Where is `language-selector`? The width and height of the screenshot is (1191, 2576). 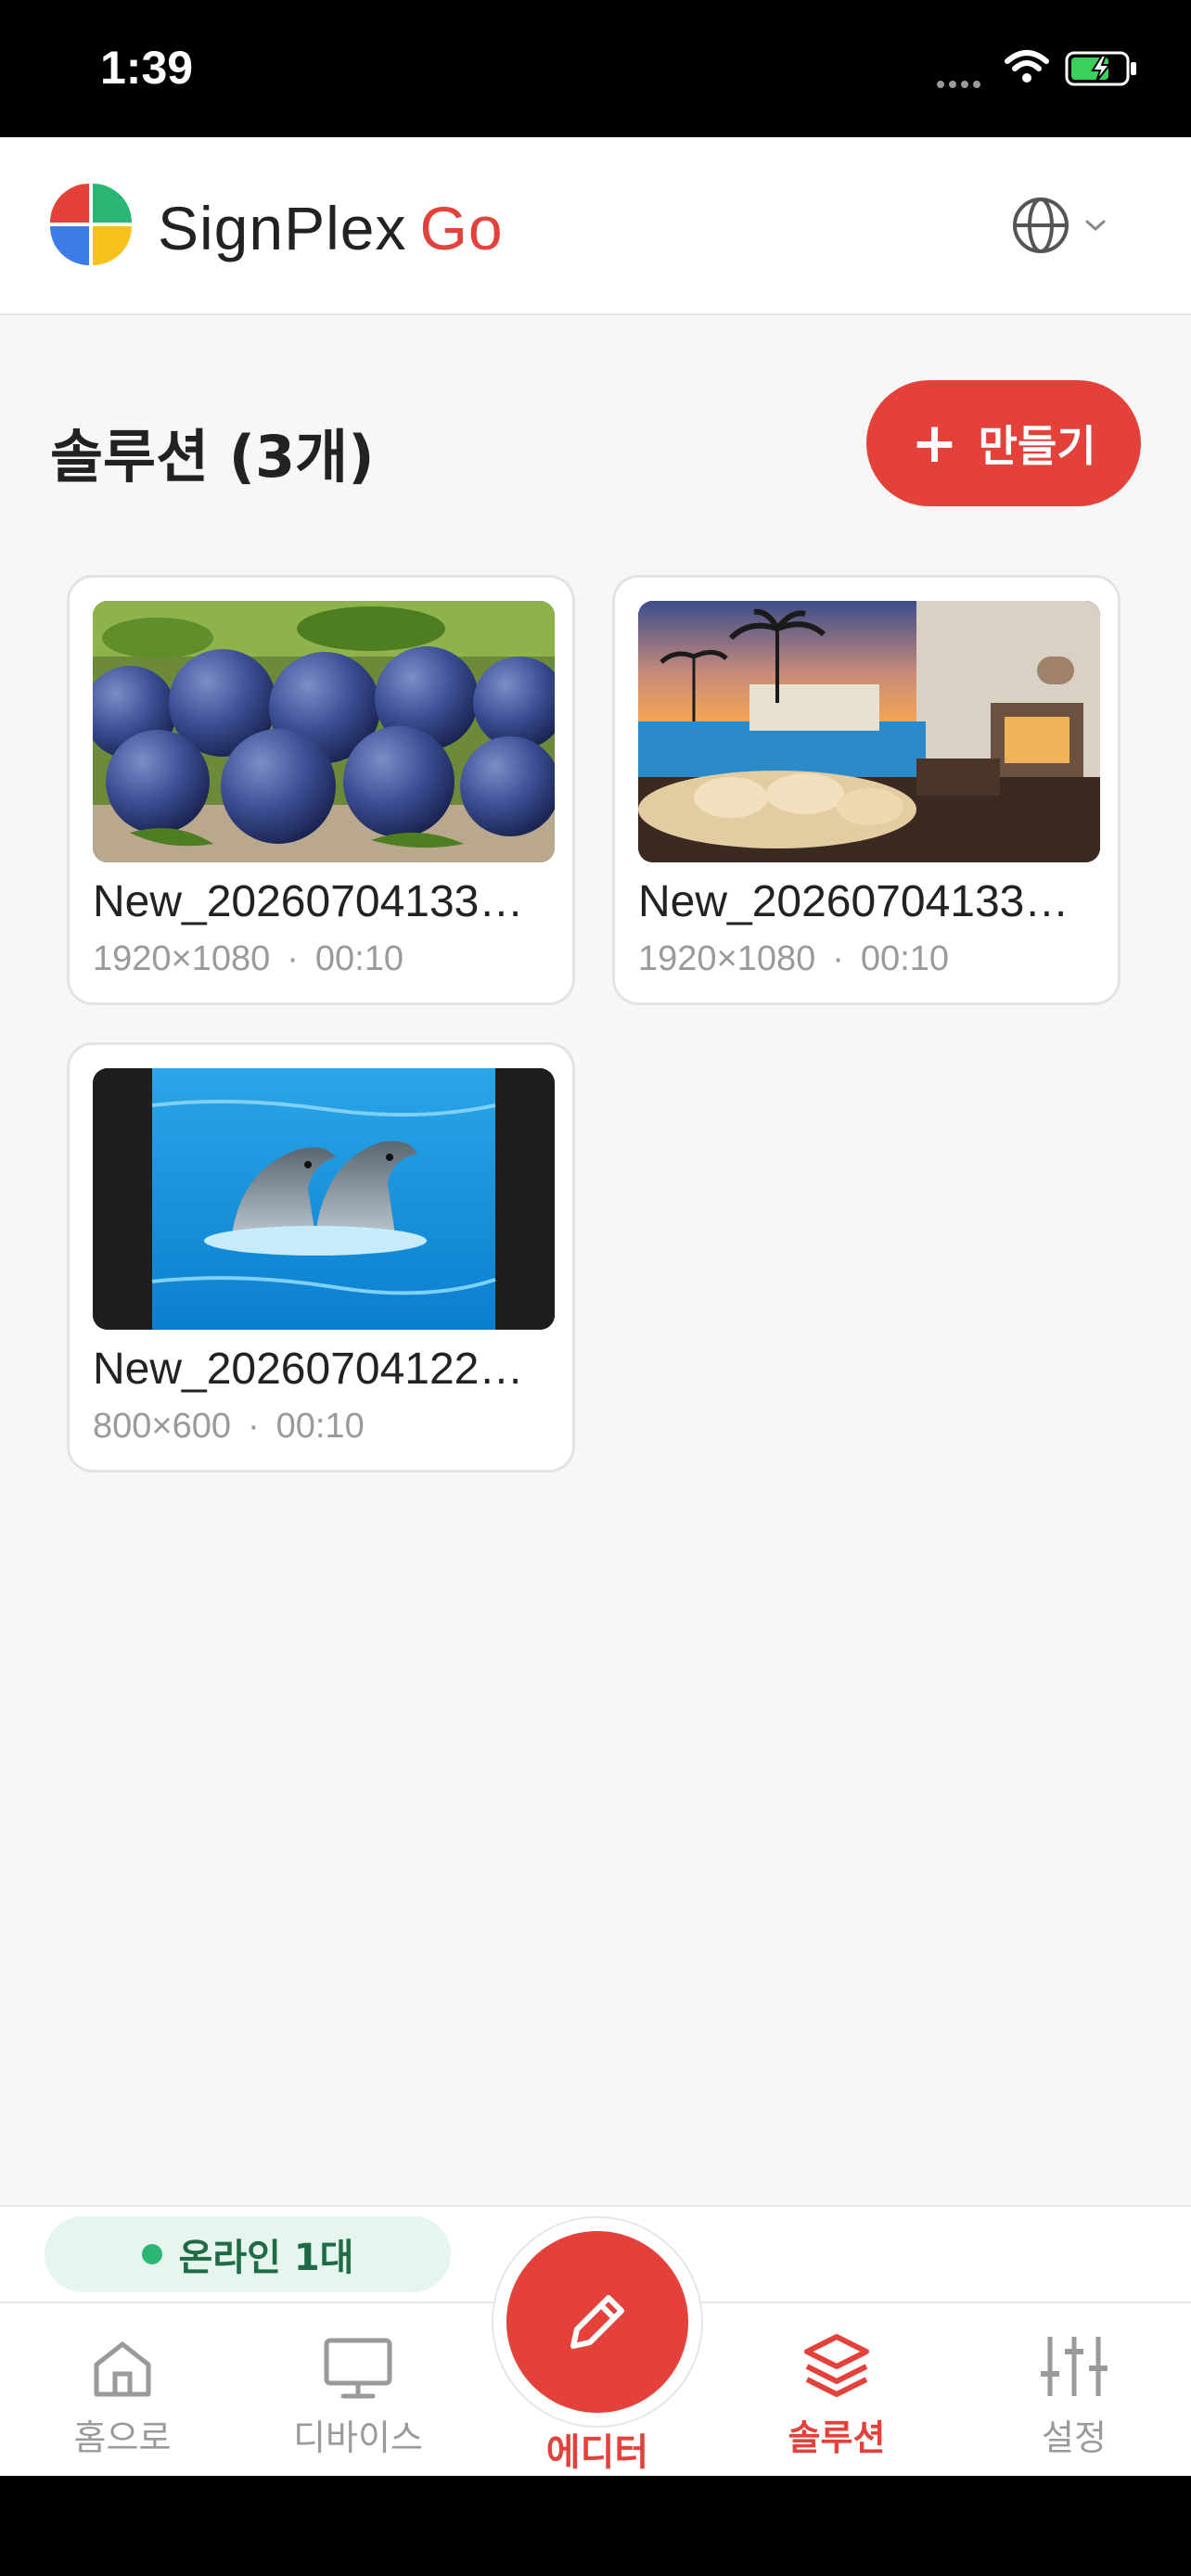 language-selector is located at coordinates (1066, 226).